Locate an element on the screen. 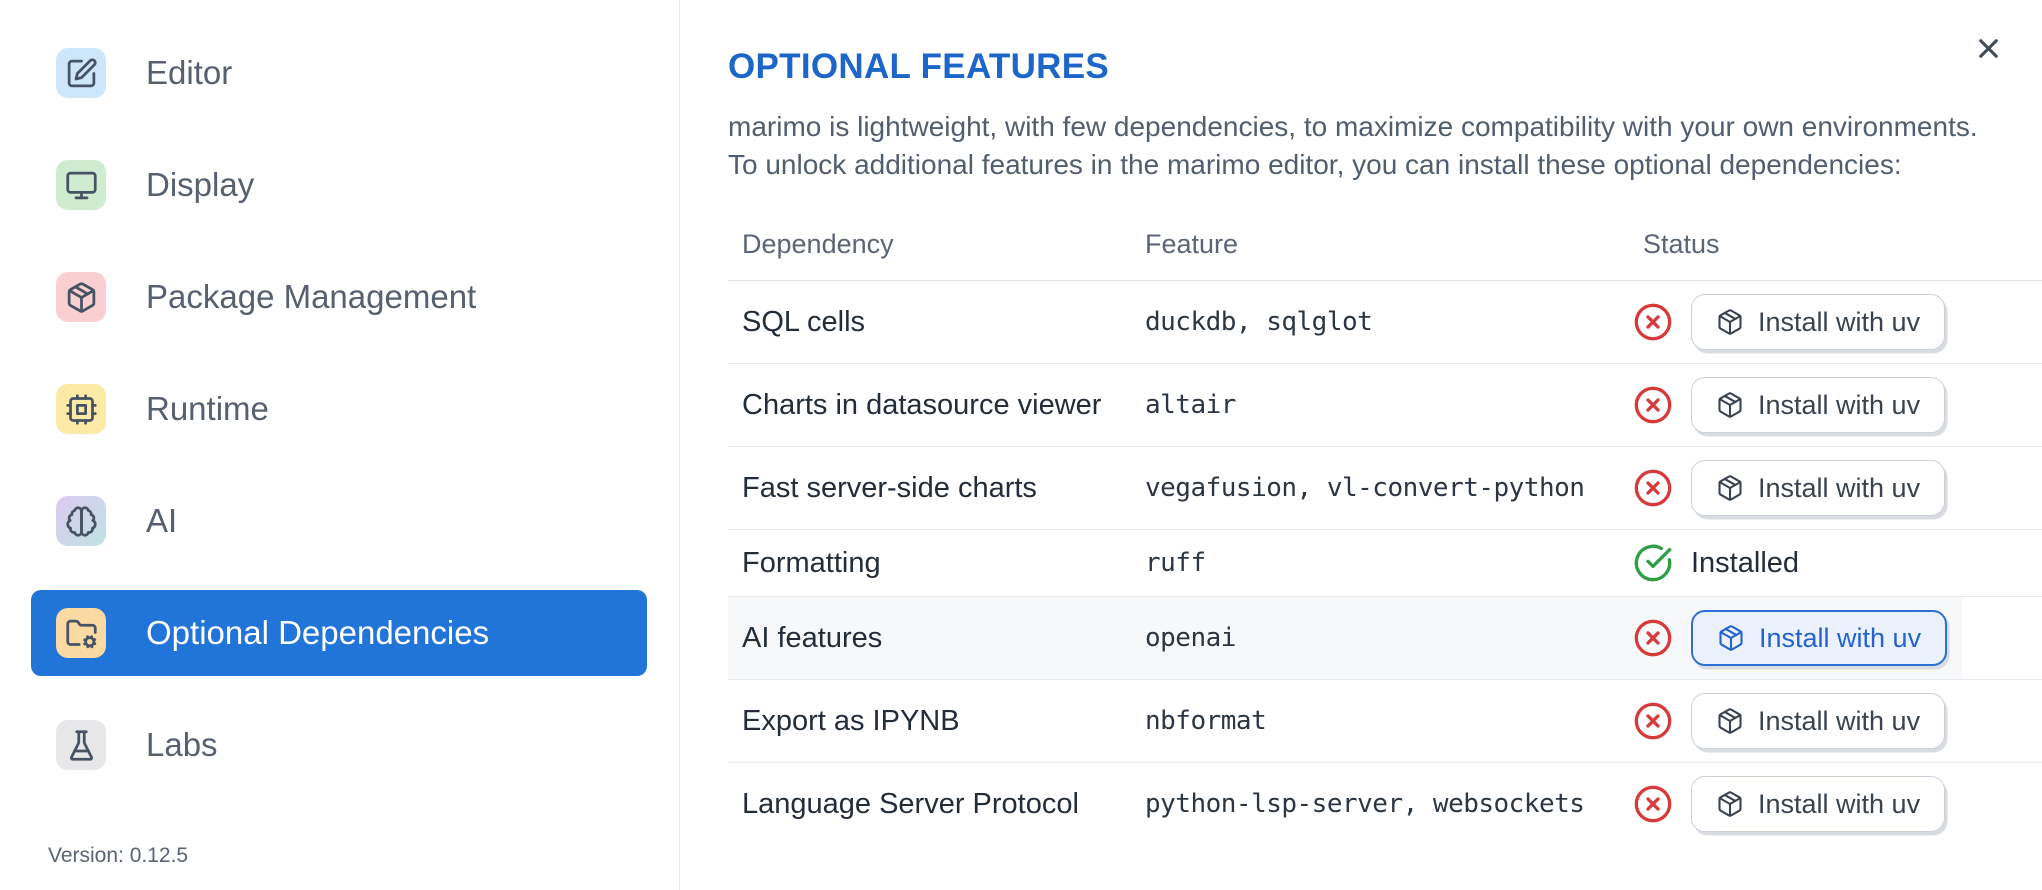  dependency-name: SQL cells is located at coordinates (804, 322).